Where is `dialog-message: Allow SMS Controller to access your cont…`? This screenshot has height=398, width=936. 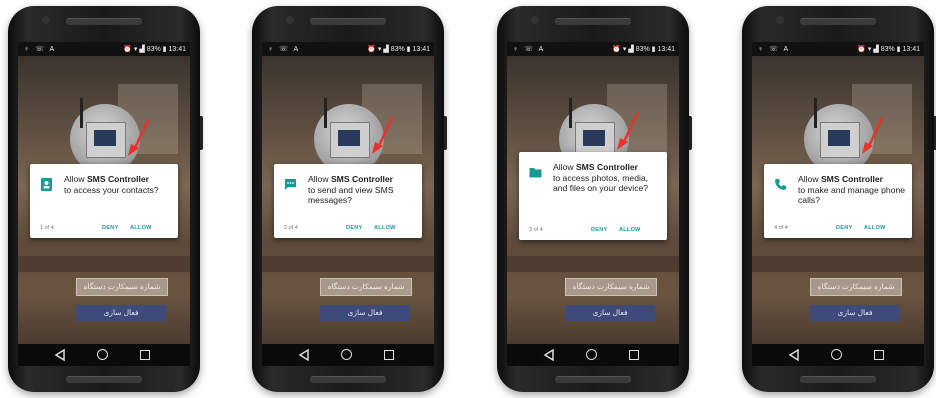
dialog-message: Allow SMS Controller to access your cont… is located at coordinates (111, 184).